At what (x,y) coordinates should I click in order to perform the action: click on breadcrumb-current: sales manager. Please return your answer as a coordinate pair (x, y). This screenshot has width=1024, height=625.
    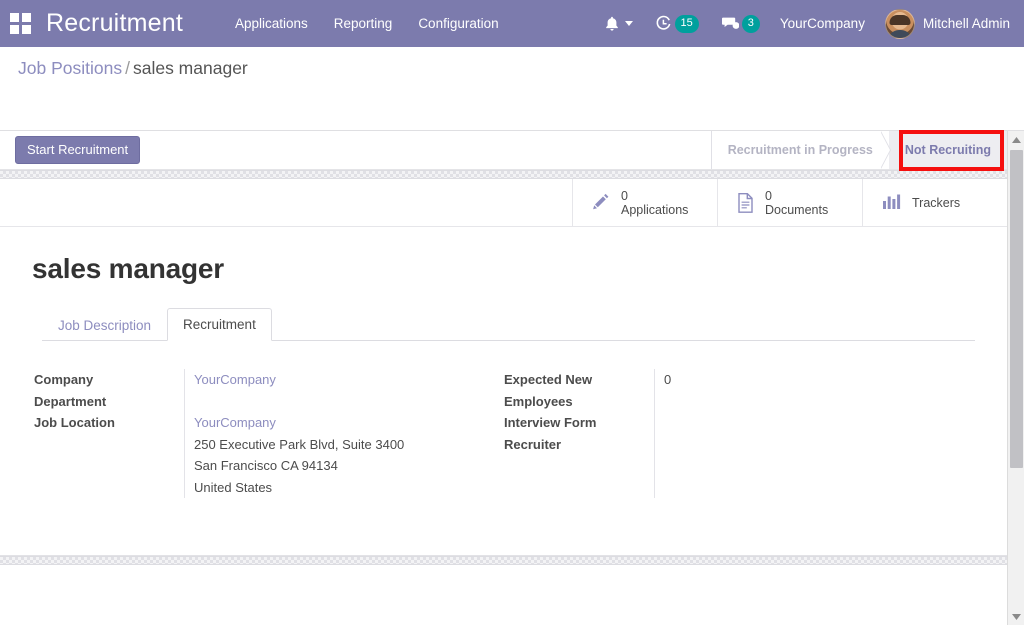
    Looking at the image, I should click on (190, 68).